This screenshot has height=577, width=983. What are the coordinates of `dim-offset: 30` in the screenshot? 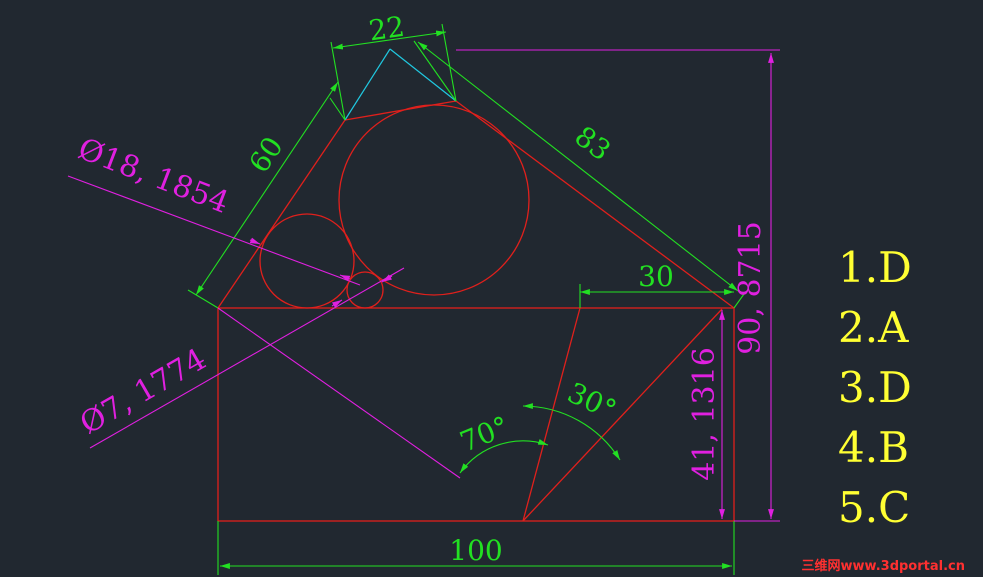 It's located at (656, 276).